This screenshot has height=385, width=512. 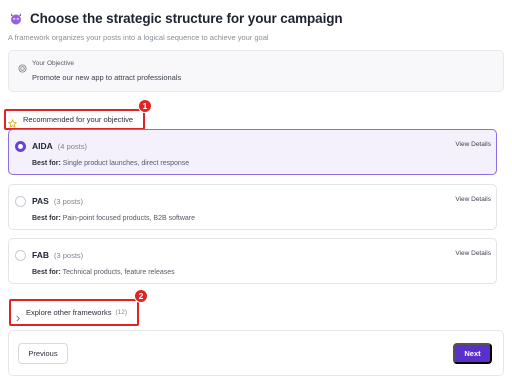 What do you see at coordinates (20, 255) in the screenshot?
I see `radio-fab` at bounding box center [20, 255].